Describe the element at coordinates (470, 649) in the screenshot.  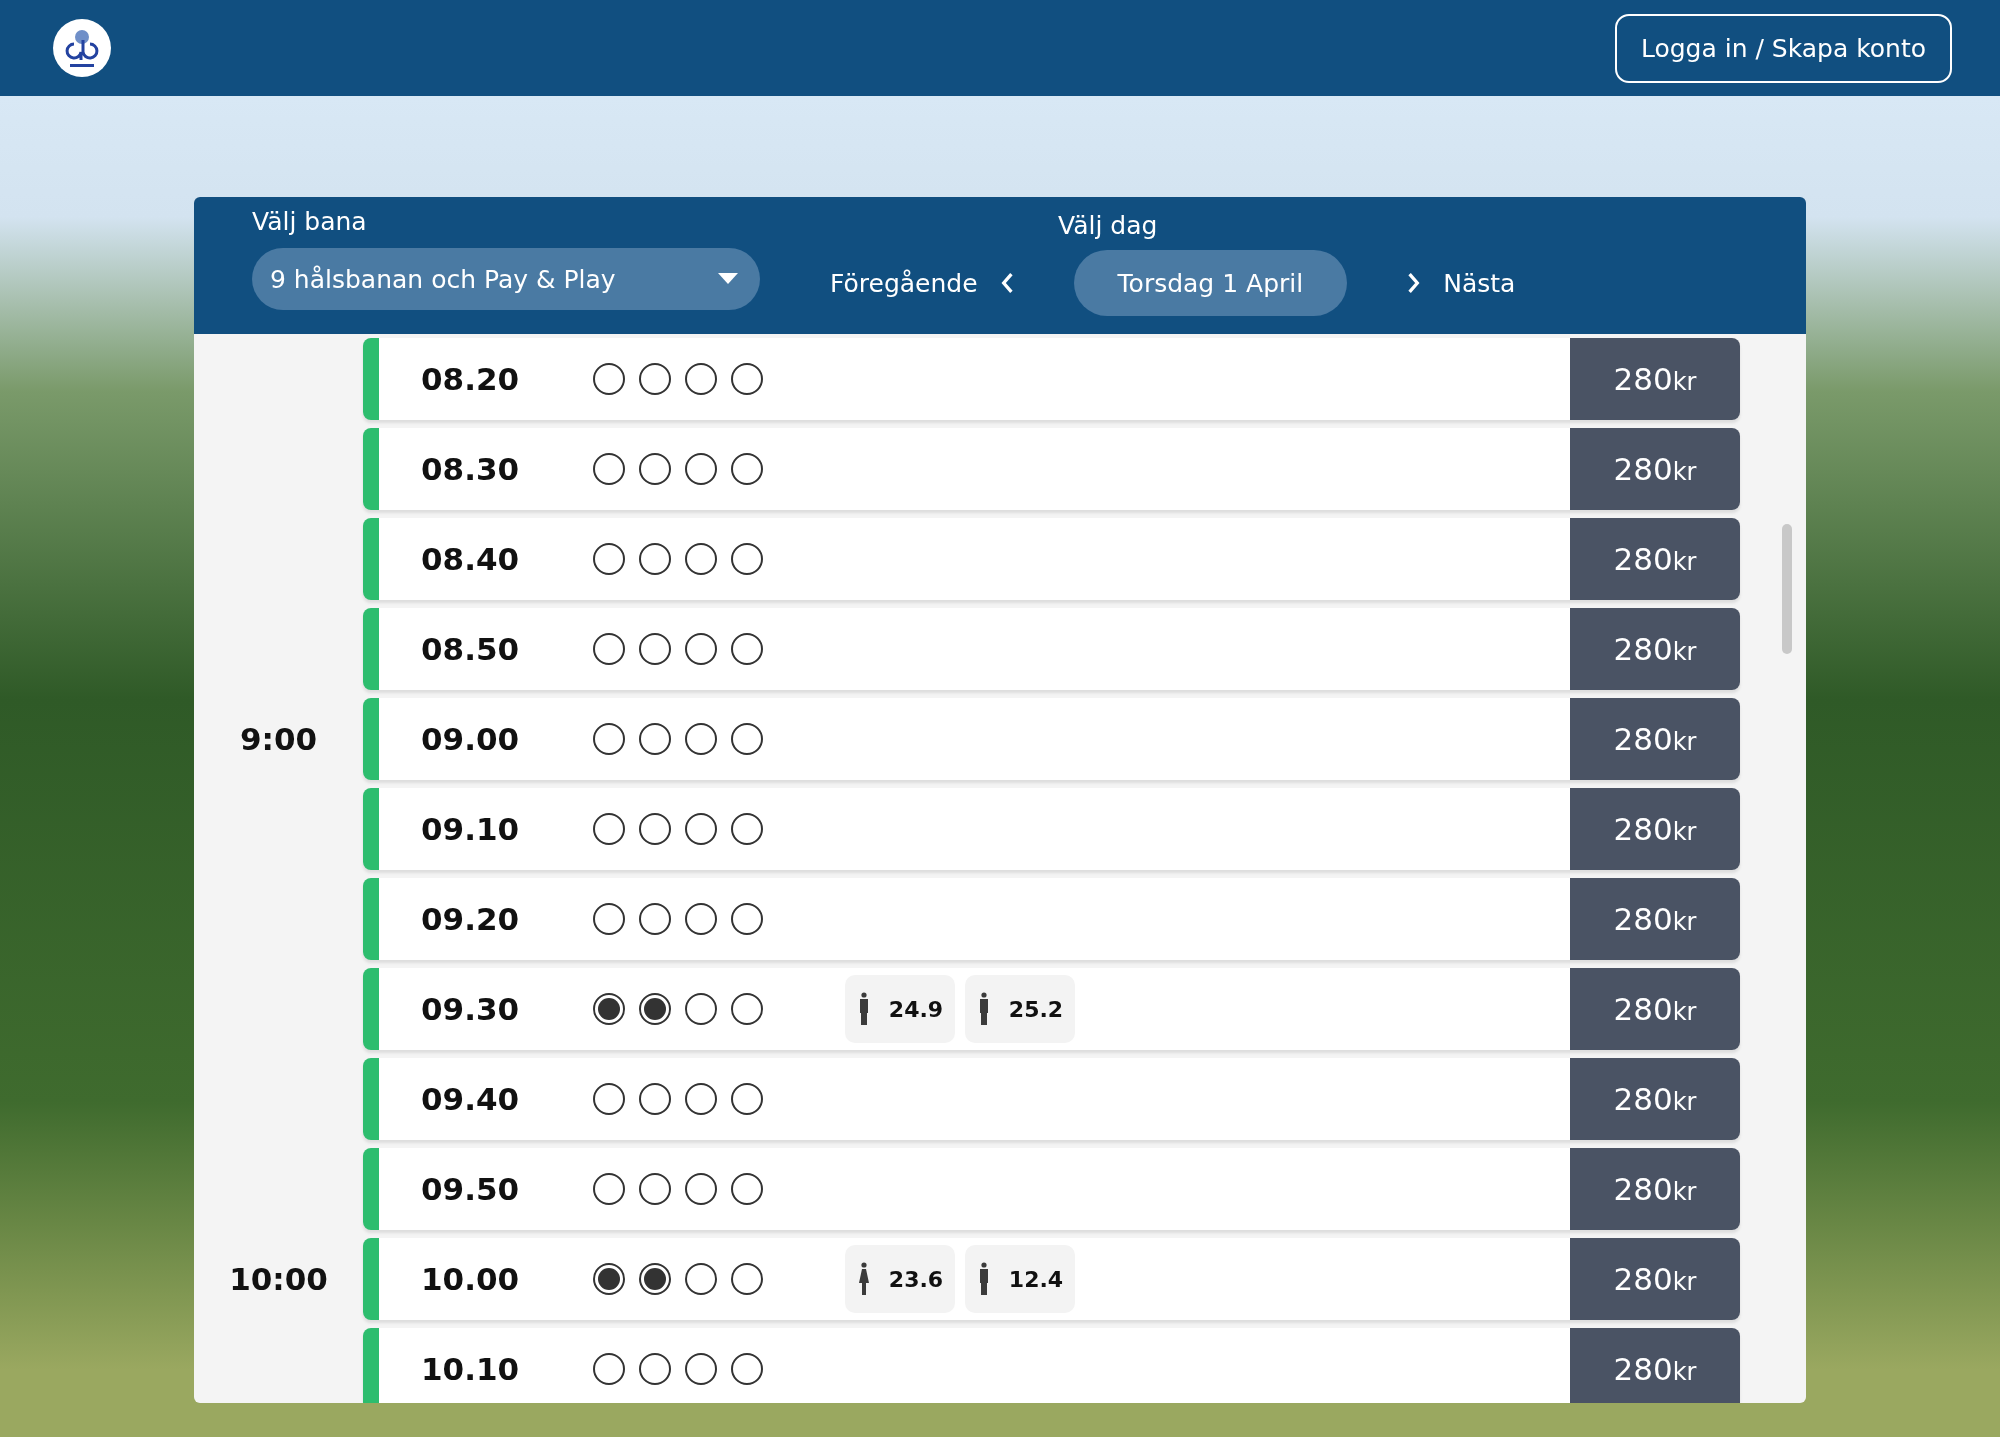
I see `tee-time: 08.50` at that location.